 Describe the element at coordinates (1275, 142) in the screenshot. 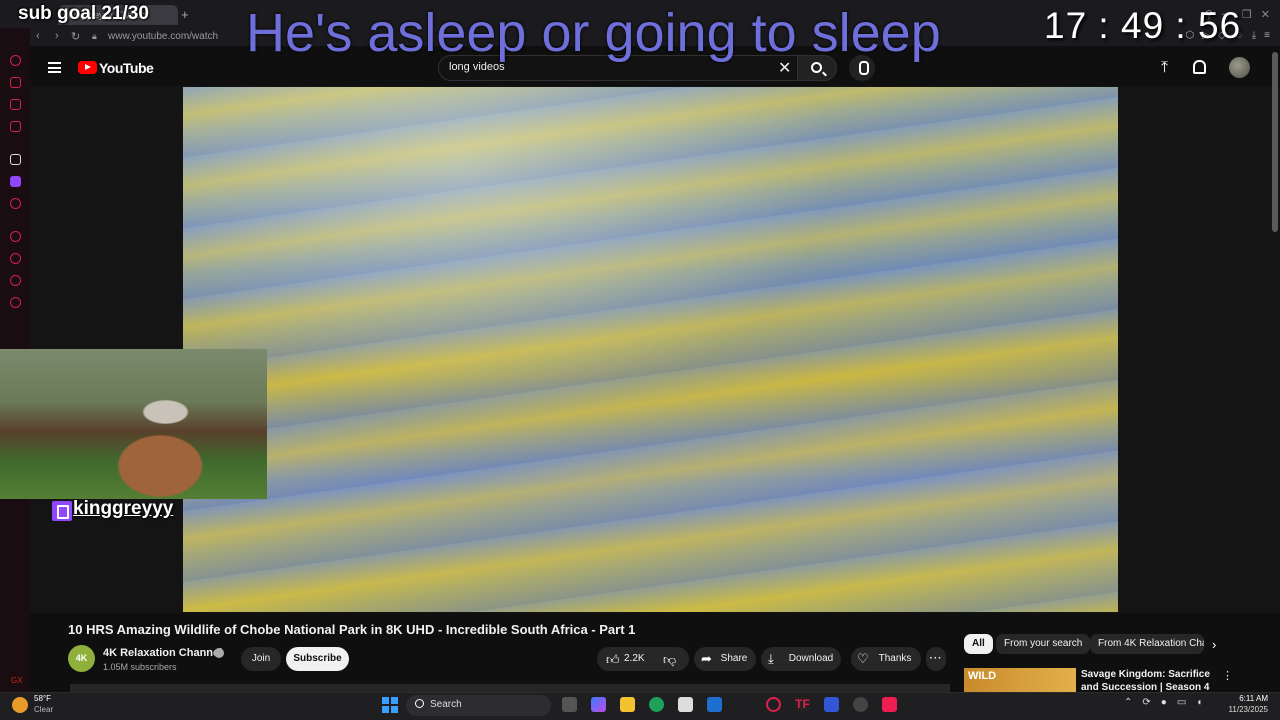

I see `page-scrollbar` at that location.